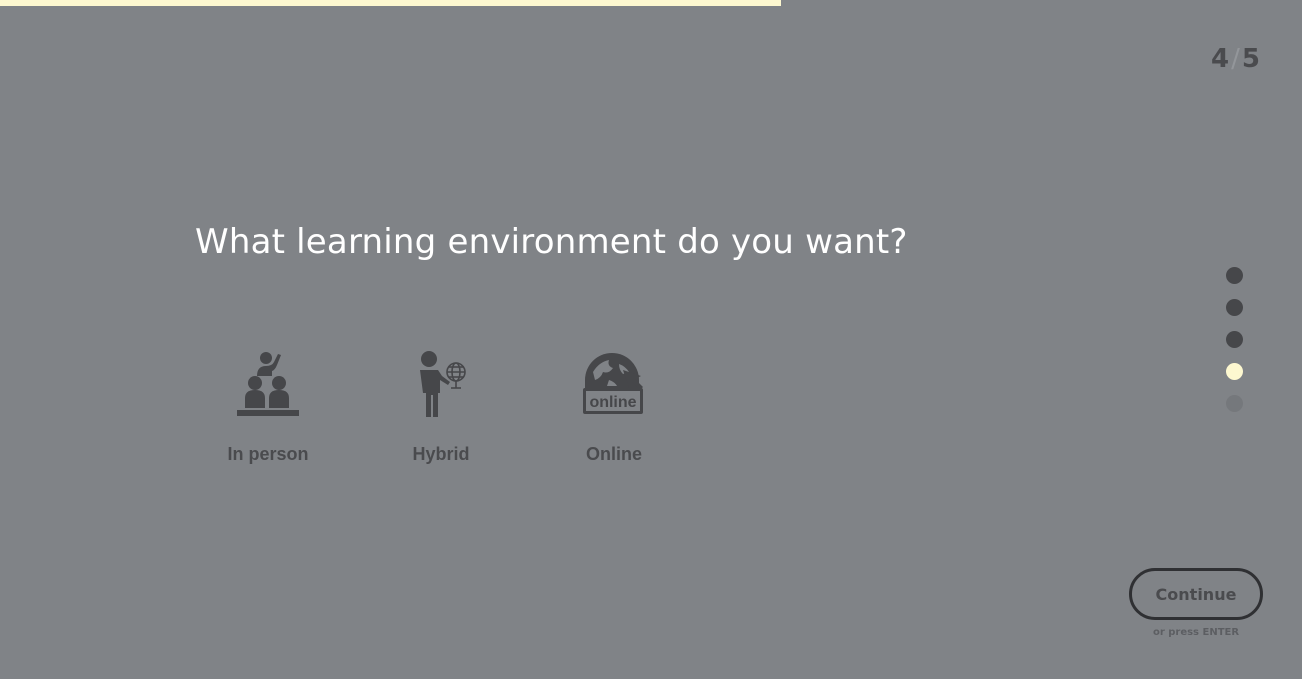 The height and width of the screenshot is (679, 1302). I want to click on progress-bar, so click(651, 3).